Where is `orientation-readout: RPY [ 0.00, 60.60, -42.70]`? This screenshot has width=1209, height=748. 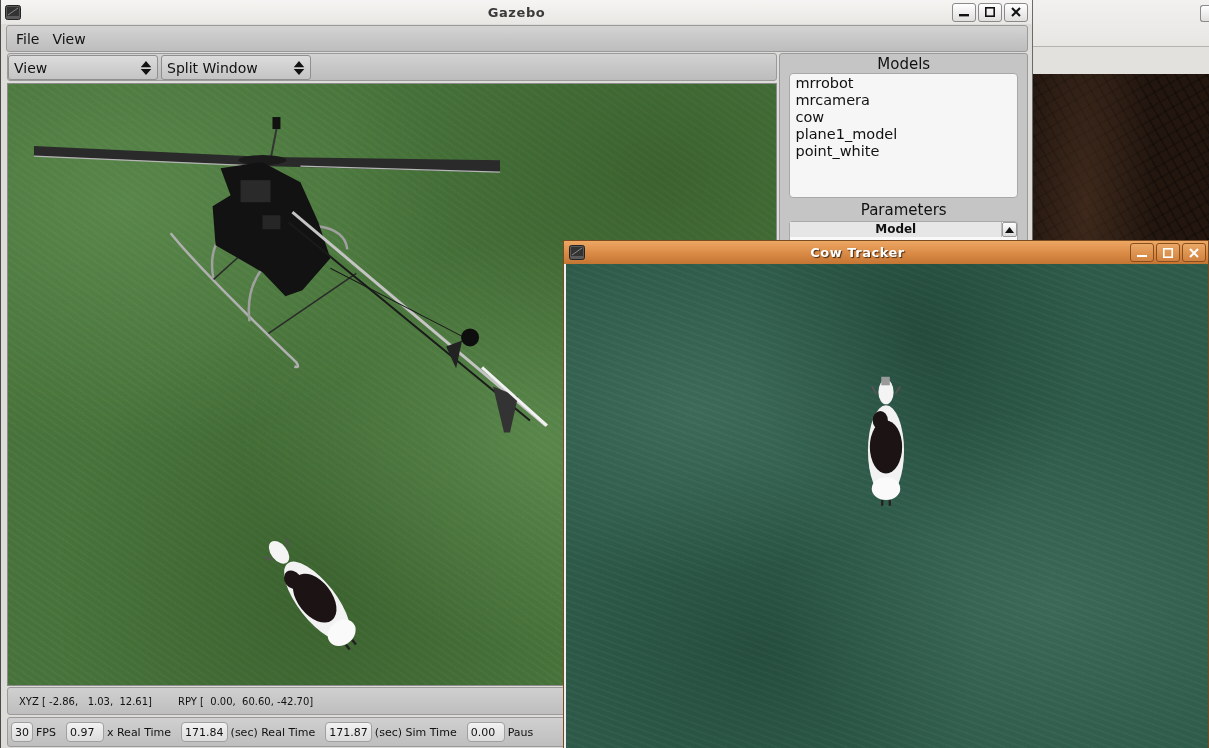 orientation-readout: RPY [ 0.00, 60.60, -42.70] is located at coordinates (246, 701).